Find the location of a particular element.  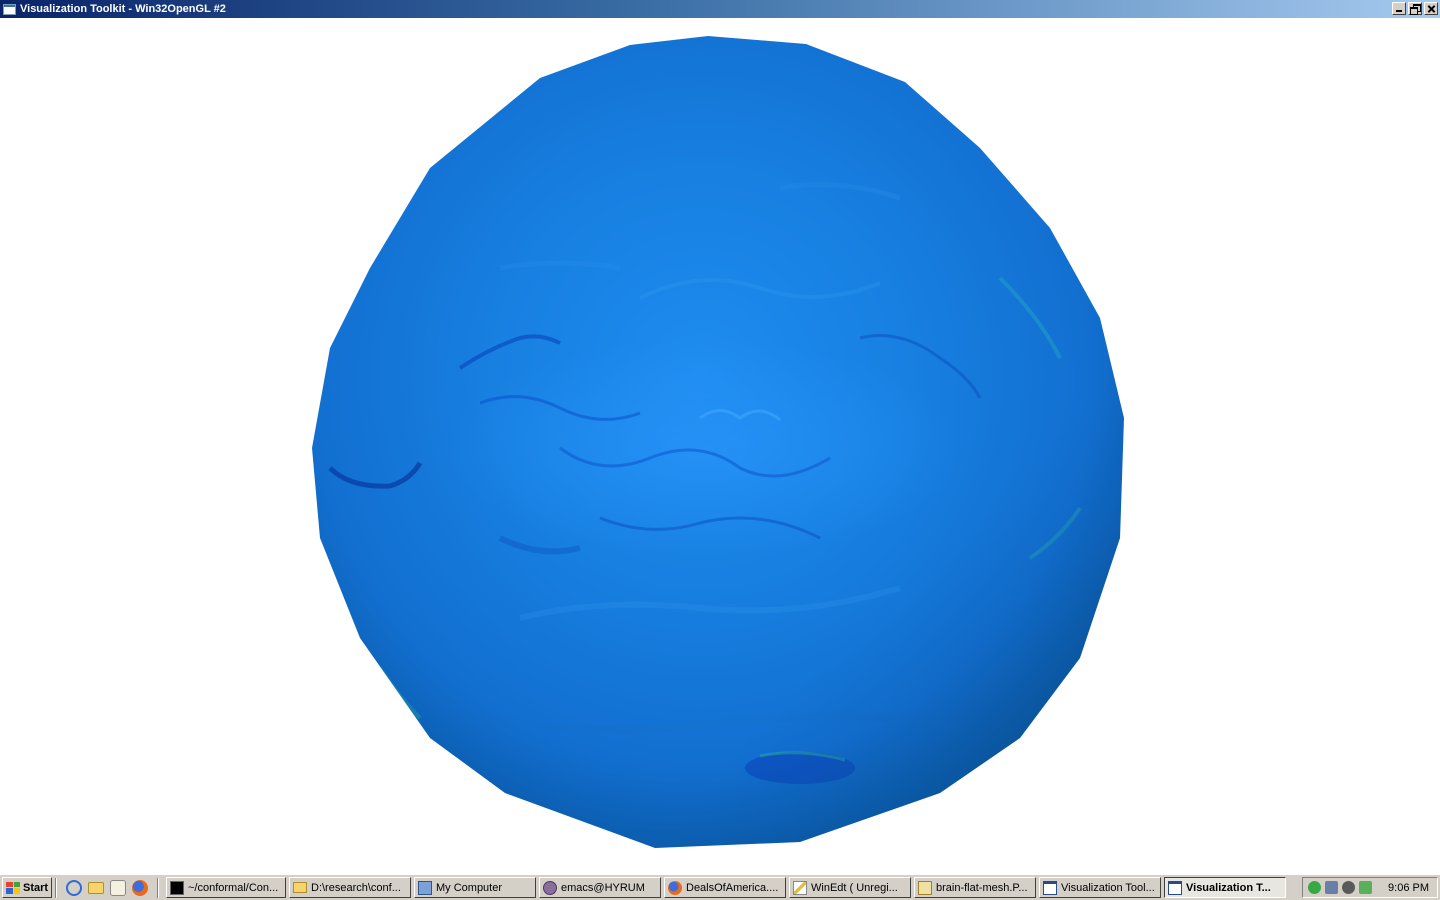

start-button: Start is located at coordinates (27, 887).